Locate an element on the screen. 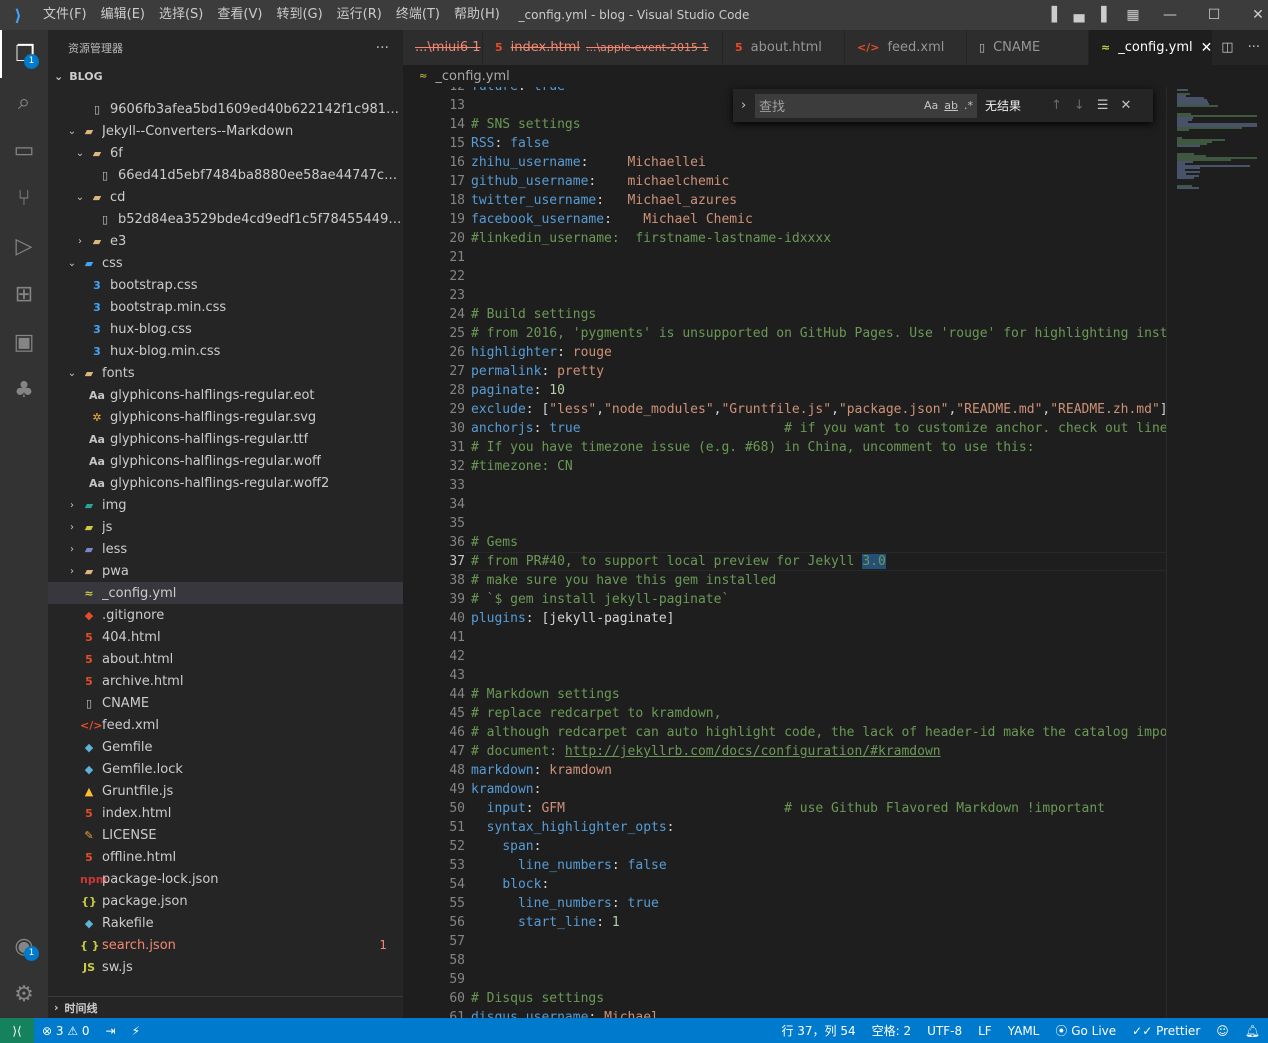  tree-item: 3 hux-blog.css is located at coordinates (225, 329).